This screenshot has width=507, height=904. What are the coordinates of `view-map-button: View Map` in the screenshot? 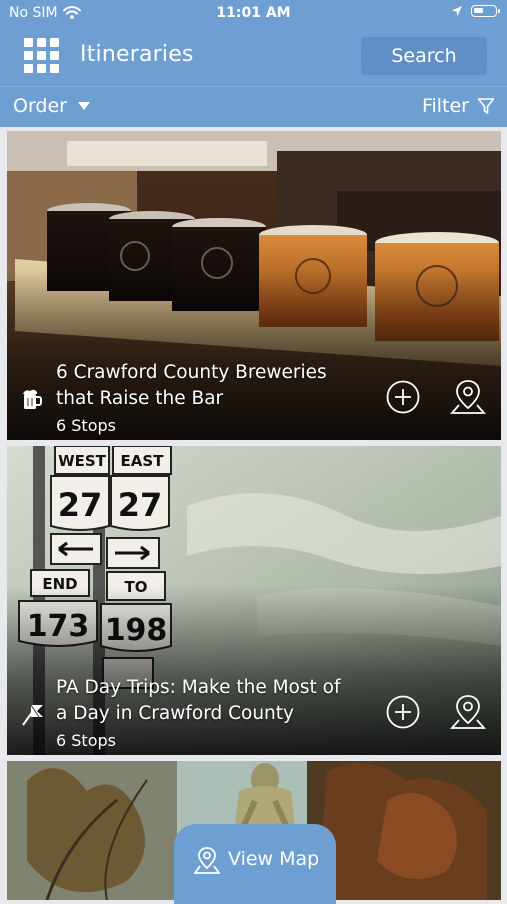 It's located at (255, 864).